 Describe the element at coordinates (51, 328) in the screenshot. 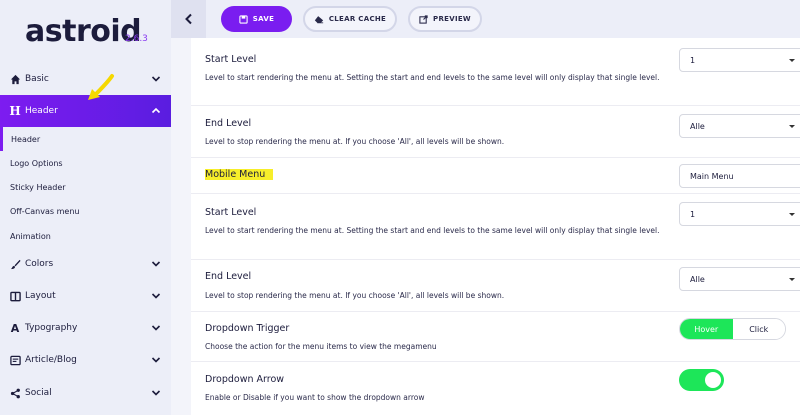

I see `sidebar-item-label: Typography` at that location.